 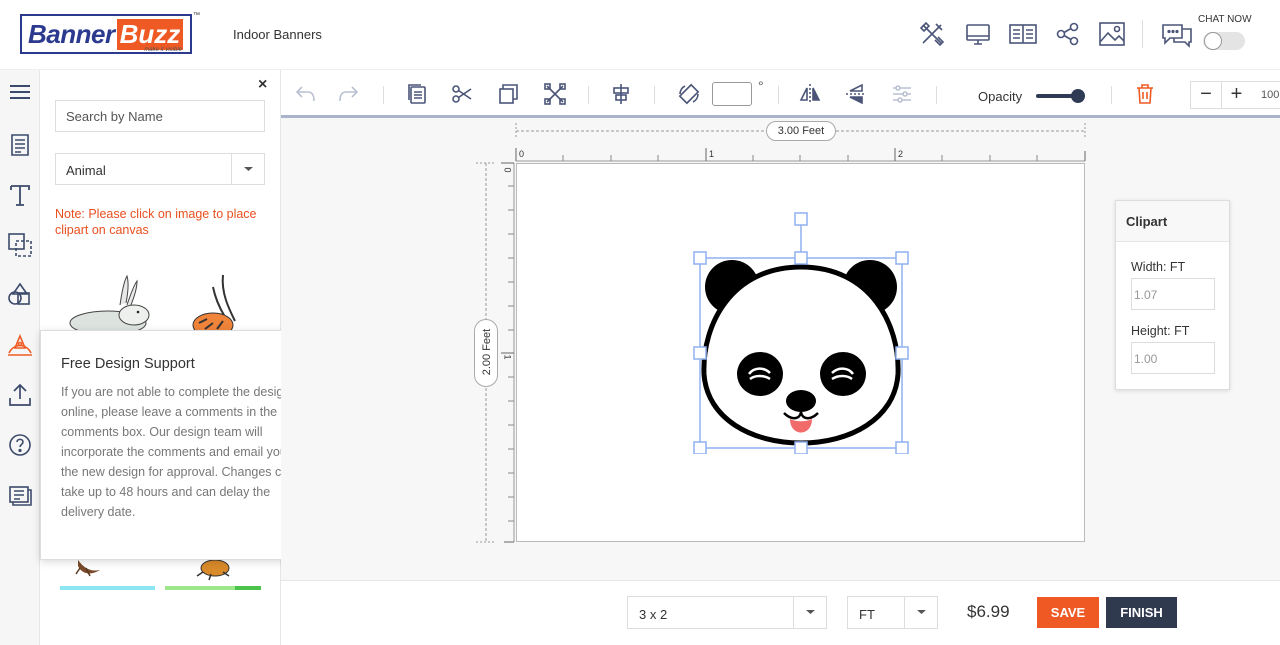 I want to click on remove-crossed-icon, so click(x=555, y=94).